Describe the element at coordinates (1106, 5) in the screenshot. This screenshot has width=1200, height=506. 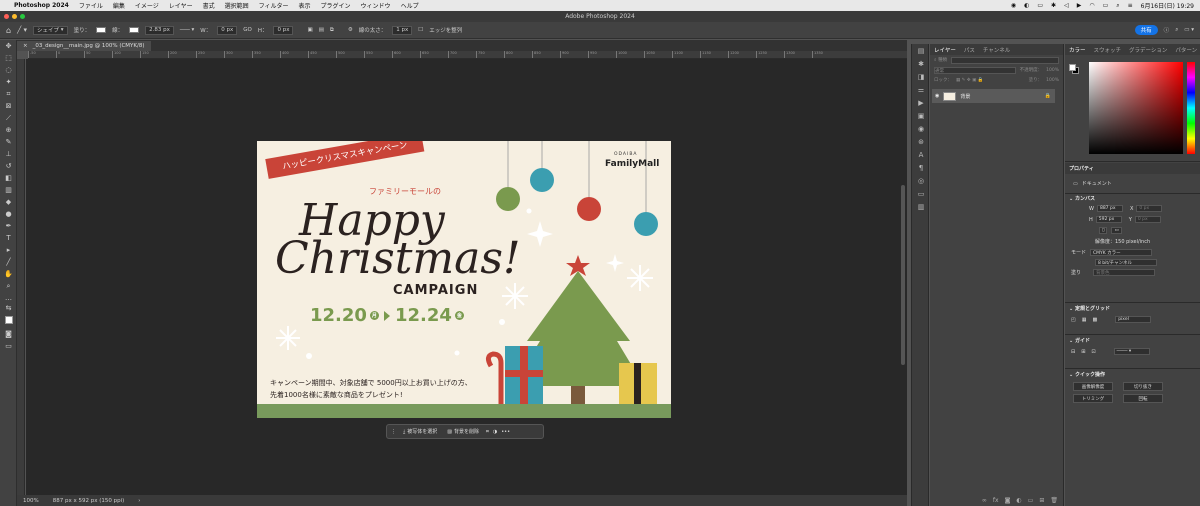
I see `battery-icon: ▭` at that location.